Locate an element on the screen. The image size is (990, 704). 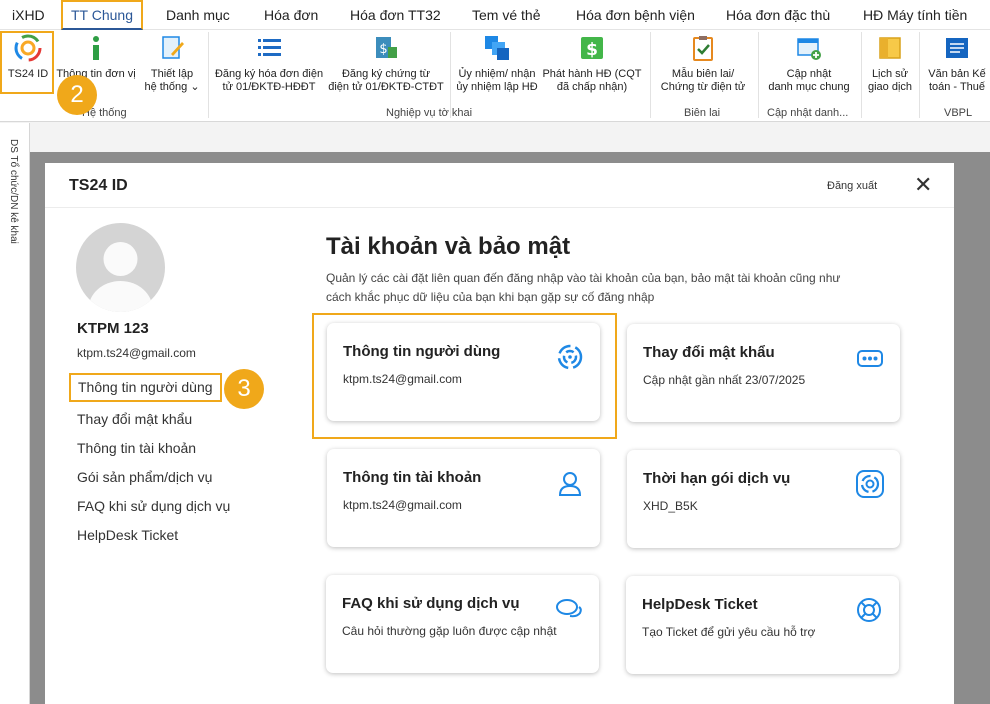
document-list-icon is located at coordinates (957, 48).